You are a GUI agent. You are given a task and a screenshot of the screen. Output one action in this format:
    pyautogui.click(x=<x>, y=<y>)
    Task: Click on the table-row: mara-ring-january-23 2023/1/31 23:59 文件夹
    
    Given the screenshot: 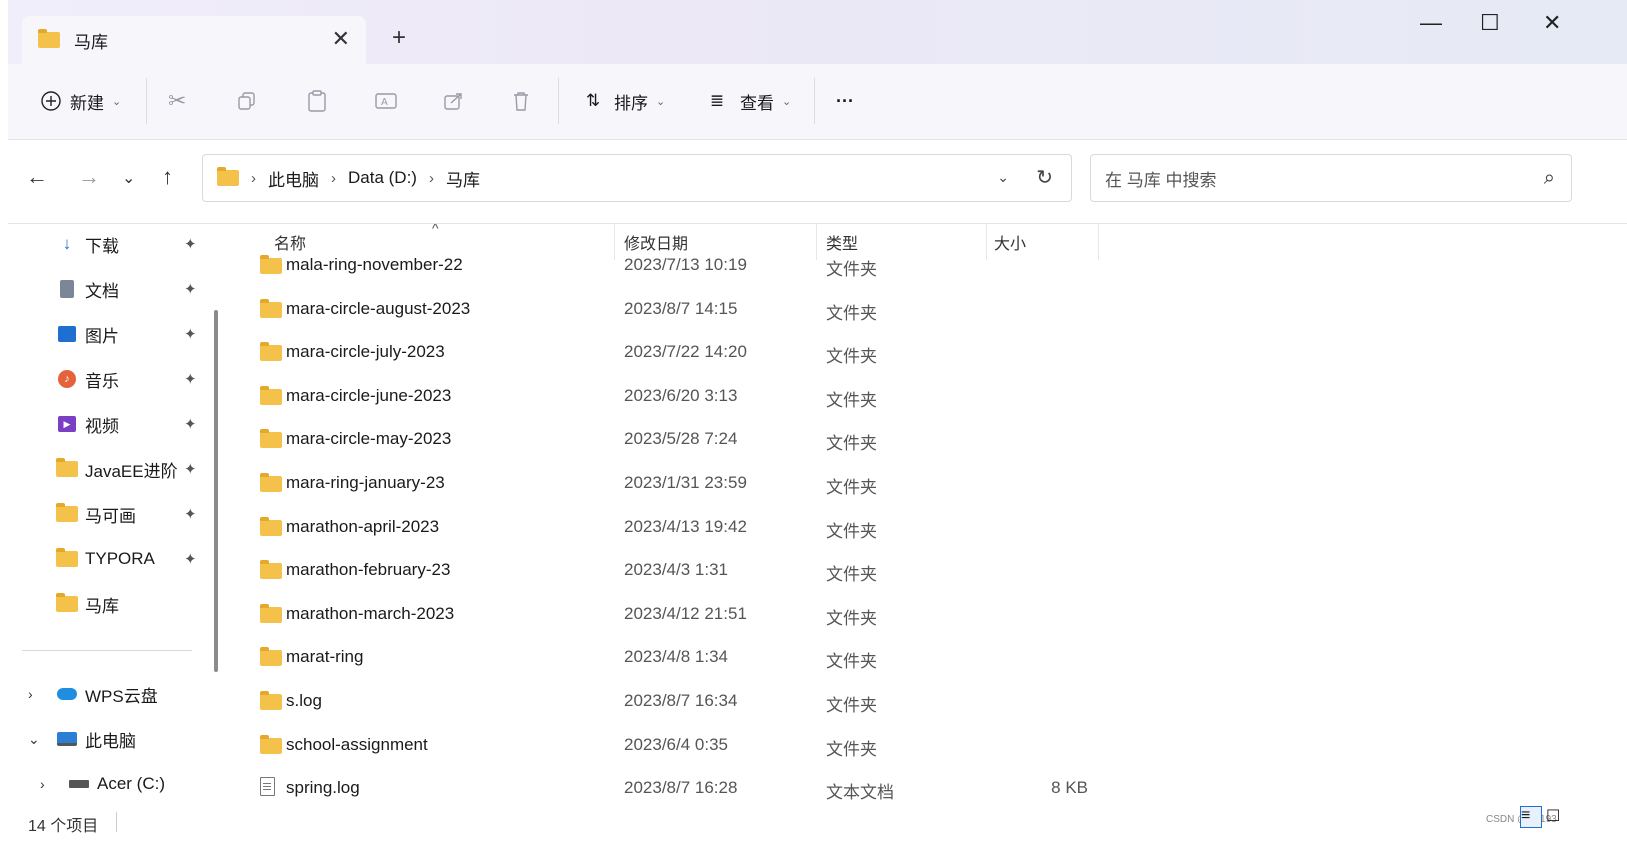 What is the action you would take?
    pyautogui.click(x=924, y=484)
    